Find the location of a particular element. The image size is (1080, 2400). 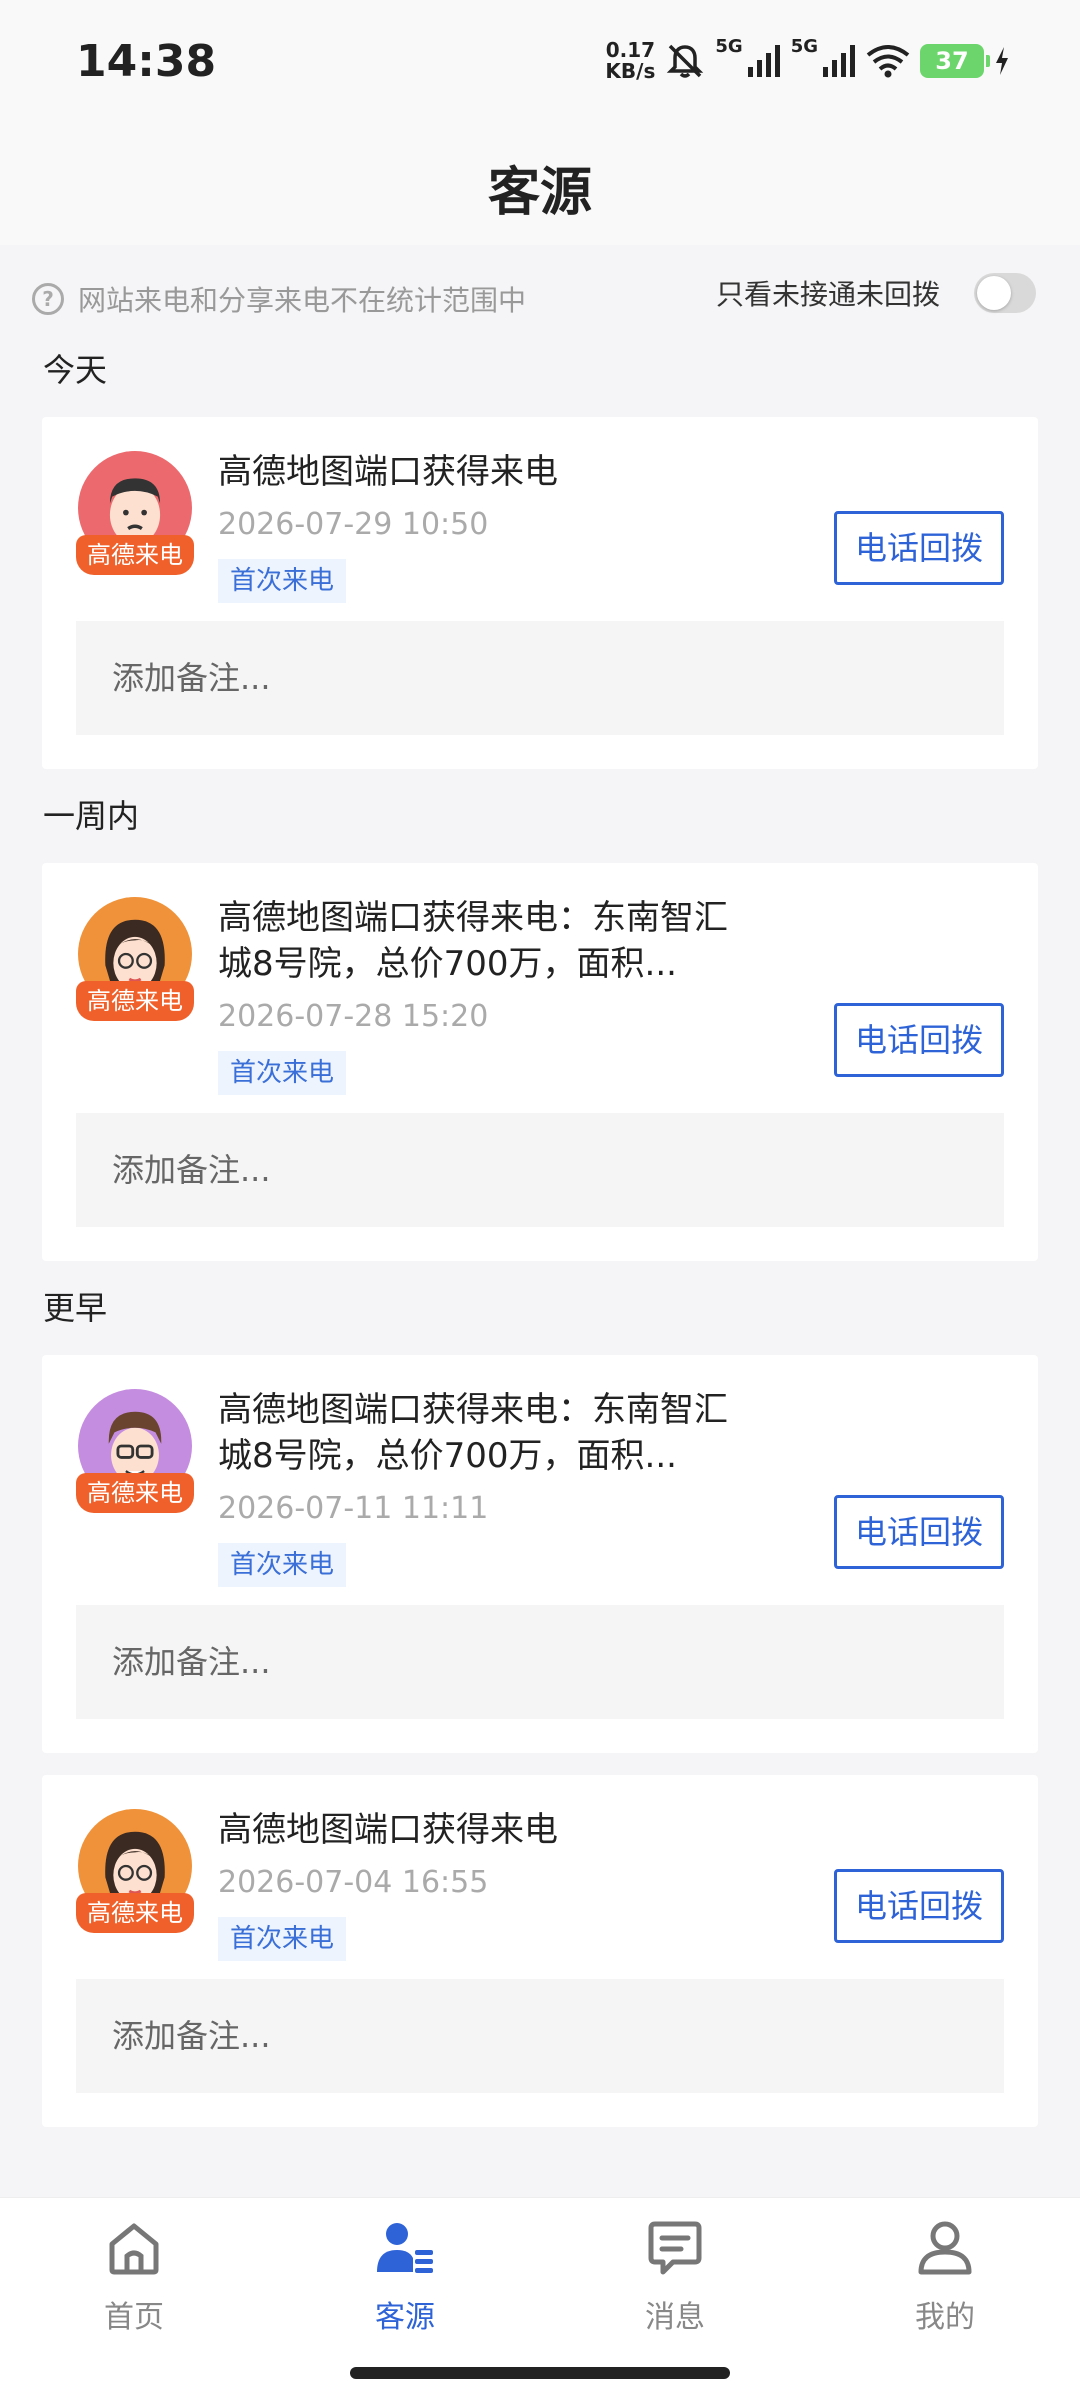

filter-toggle is located at coordinates (1005, 293).